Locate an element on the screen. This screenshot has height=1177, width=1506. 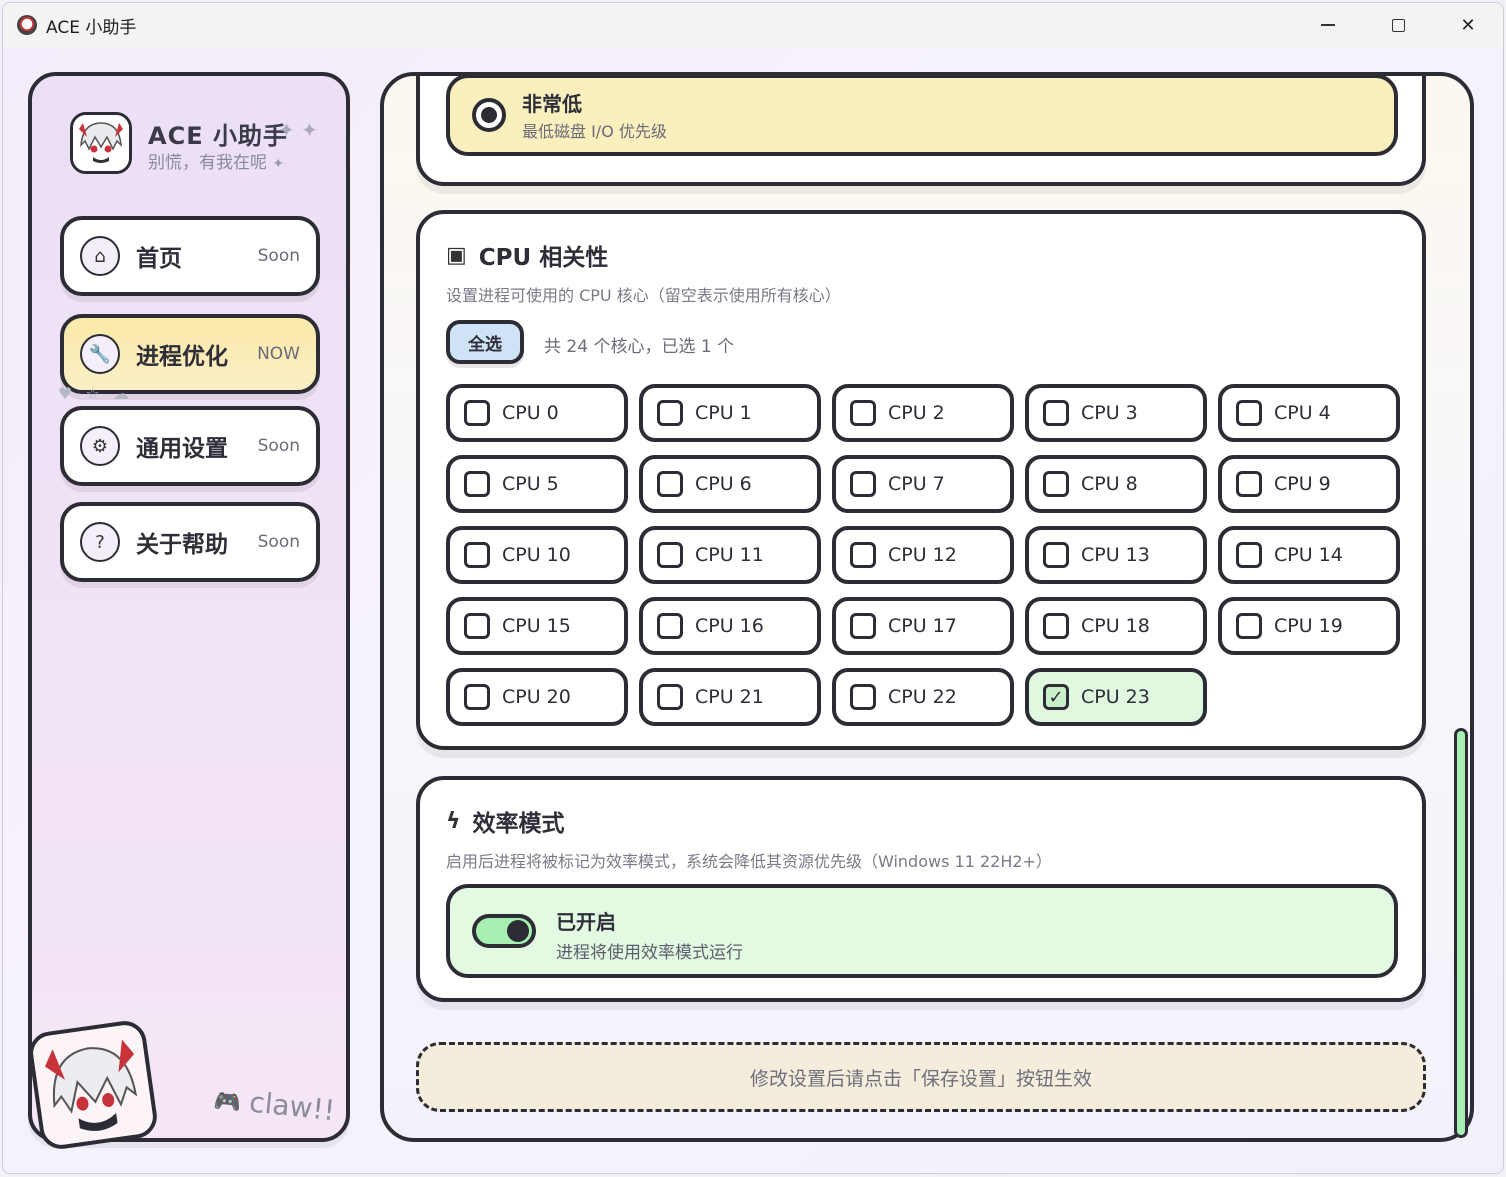
efficiency-toggle is located at coordinates (504, 931).